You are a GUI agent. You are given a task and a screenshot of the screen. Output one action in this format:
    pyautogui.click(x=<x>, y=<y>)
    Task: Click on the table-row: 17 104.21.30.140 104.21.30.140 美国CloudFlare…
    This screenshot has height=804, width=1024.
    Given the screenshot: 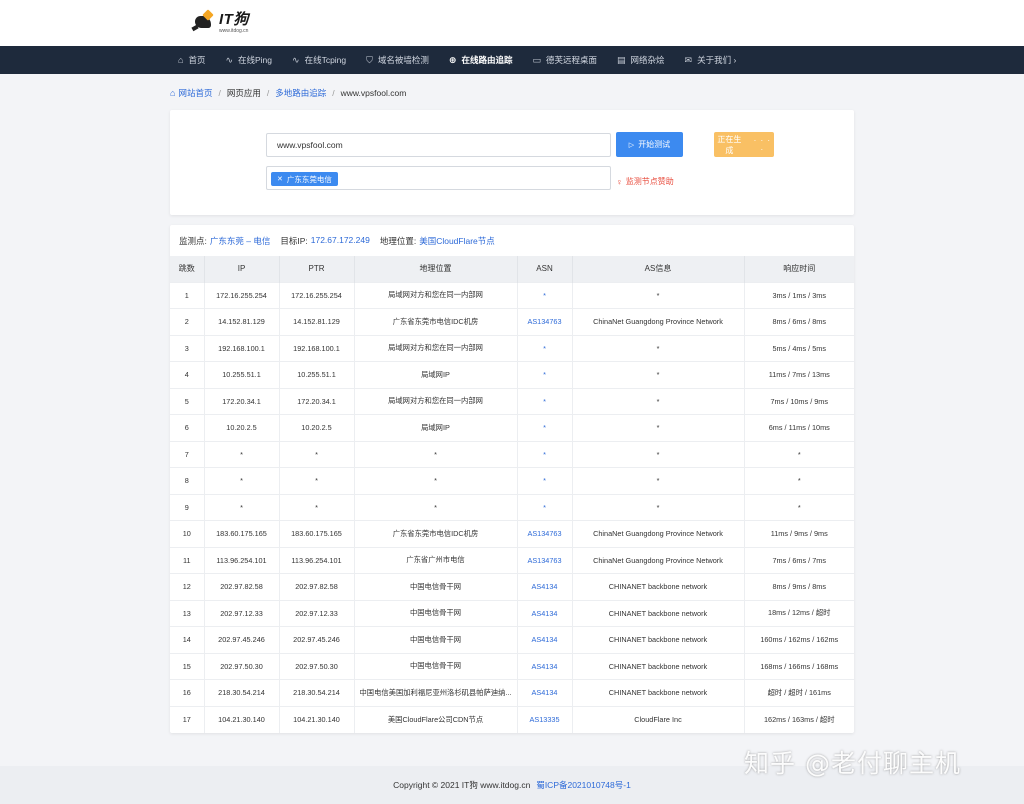 What is the action you would take?
    pyautogui.click(x=512, y=719)
    